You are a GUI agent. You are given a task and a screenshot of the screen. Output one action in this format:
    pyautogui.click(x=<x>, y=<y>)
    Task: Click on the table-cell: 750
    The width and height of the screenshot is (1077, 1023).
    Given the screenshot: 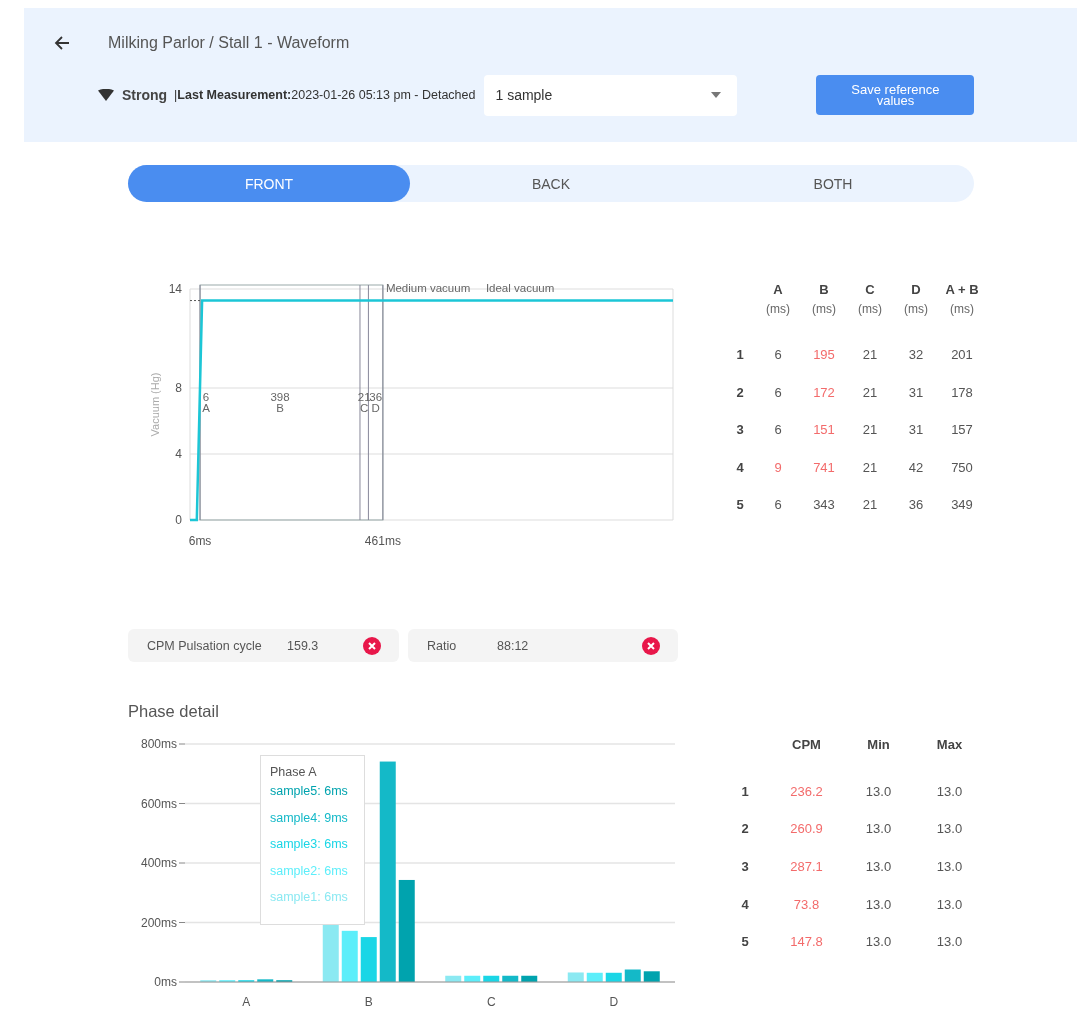 What is the action you would take?
    pyautogui.click(x=962, y=467)
    